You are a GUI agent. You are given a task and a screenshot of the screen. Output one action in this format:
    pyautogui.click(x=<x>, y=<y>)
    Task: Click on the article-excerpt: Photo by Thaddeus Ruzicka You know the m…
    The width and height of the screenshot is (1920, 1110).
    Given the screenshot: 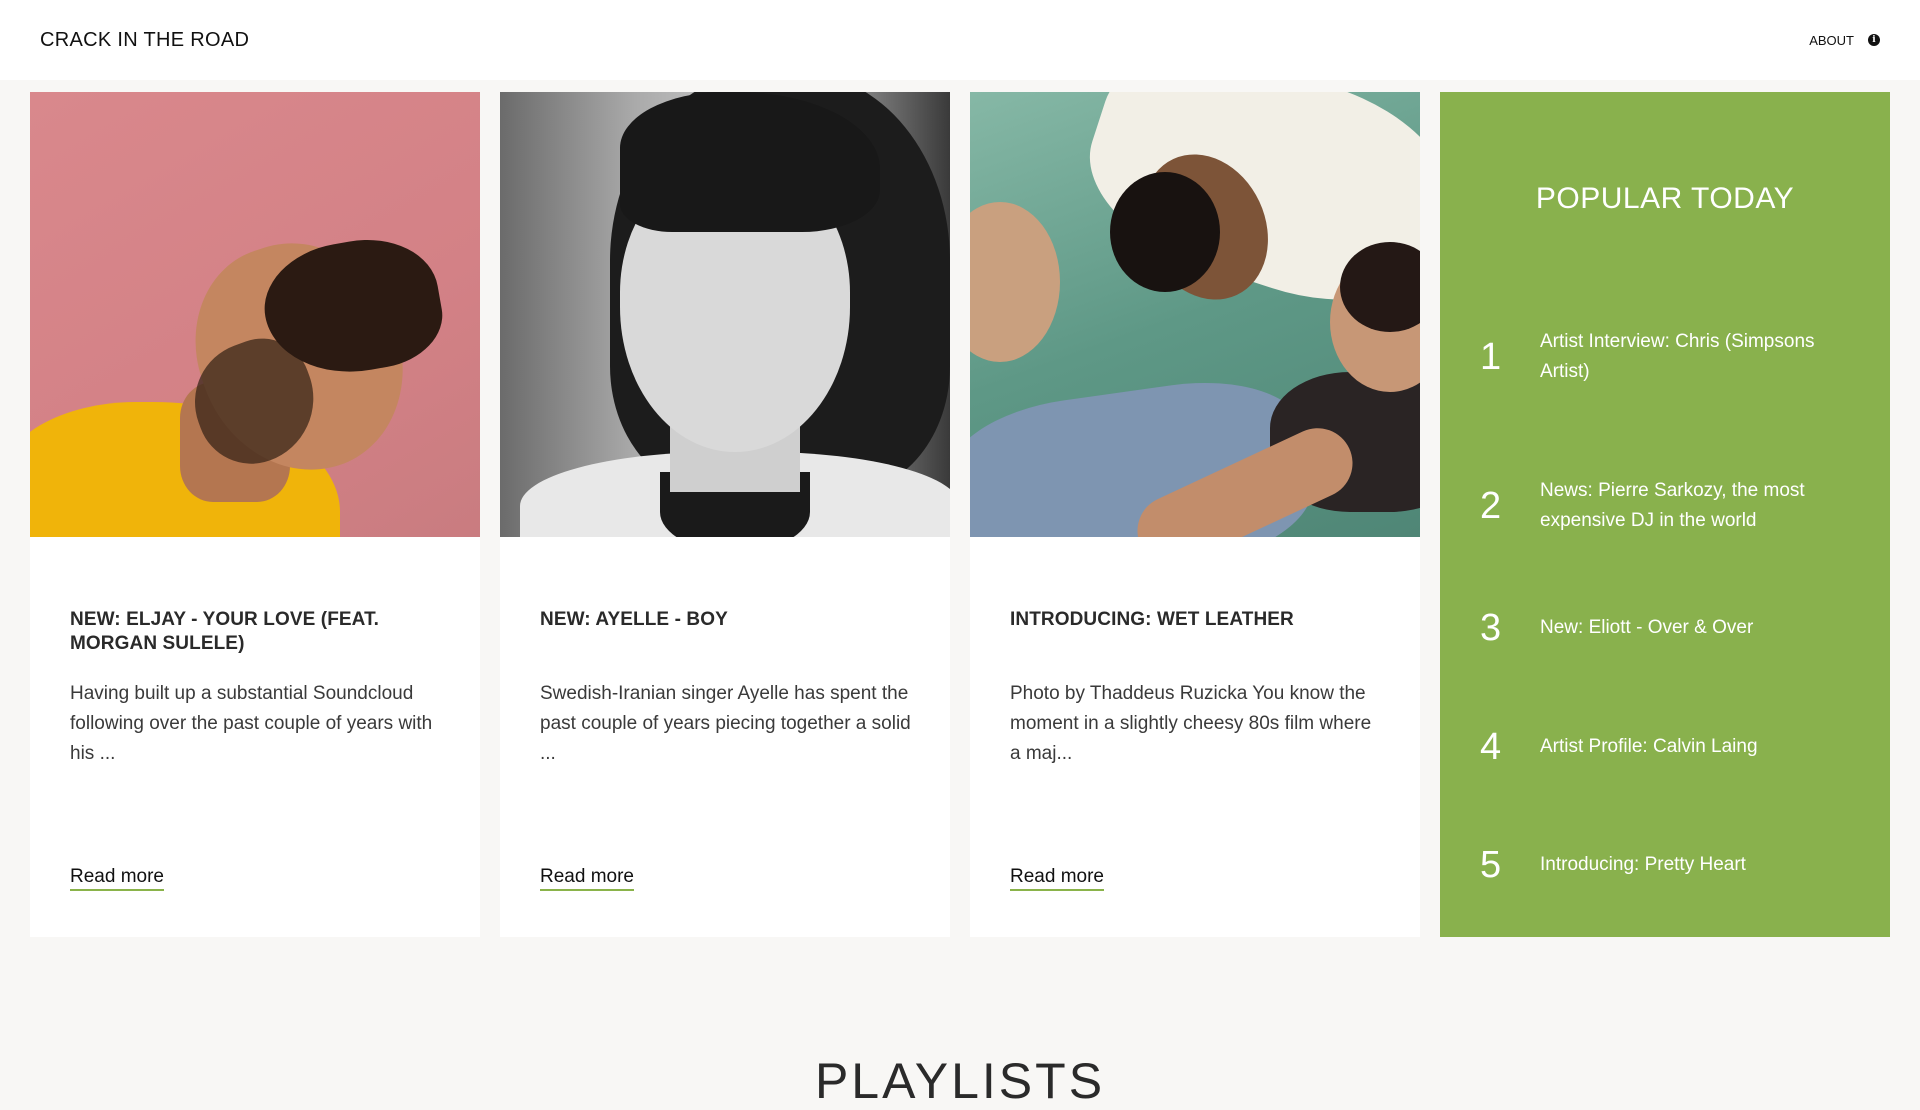 What is the action you would take?
    pyautogui.click(x=1191, y=723)
    